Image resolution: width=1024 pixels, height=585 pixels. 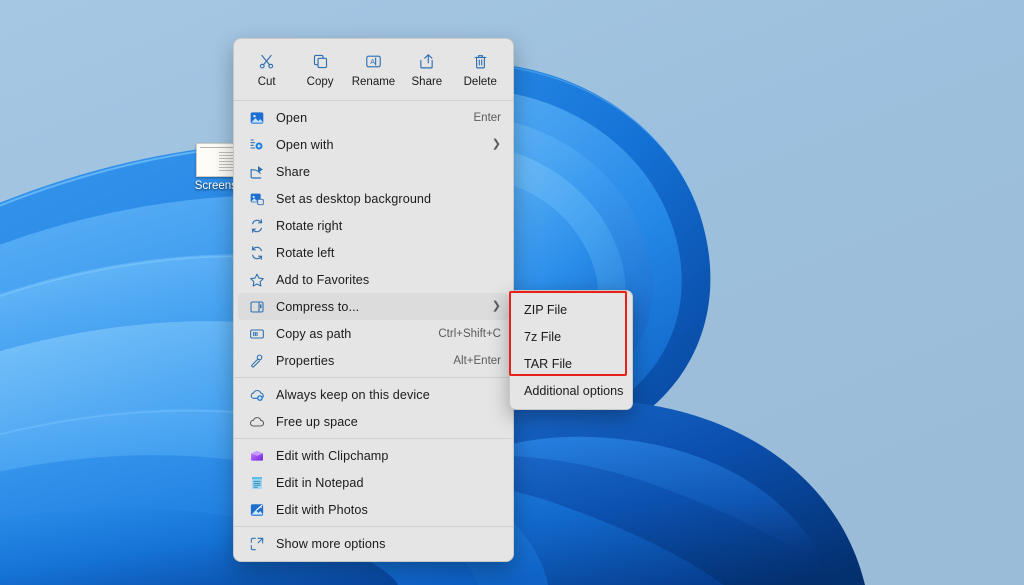 What do you see at coordinates (373, 360) in the screenshot?
I see `menu-item-properties: Properties Alt+Enter` at bounding box center [373, 360].